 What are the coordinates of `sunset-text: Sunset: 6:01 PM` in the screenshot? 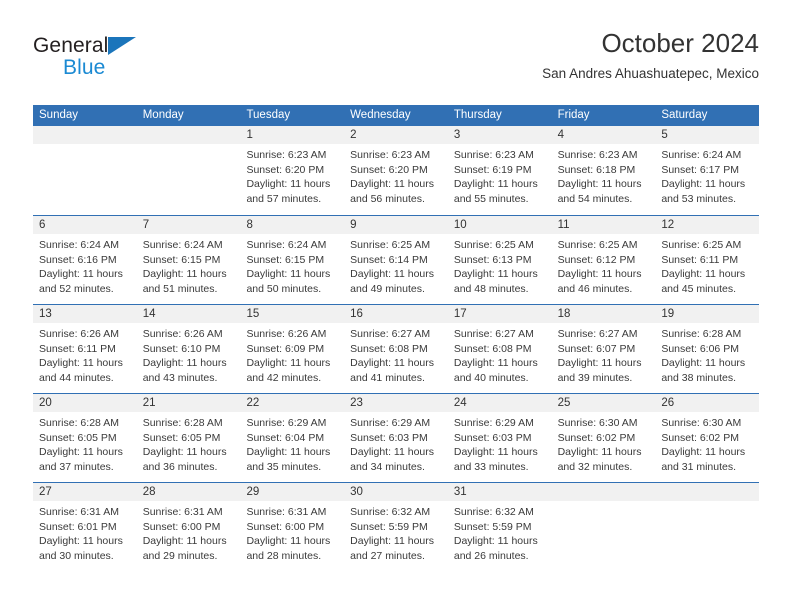 It's located at (78, 526).